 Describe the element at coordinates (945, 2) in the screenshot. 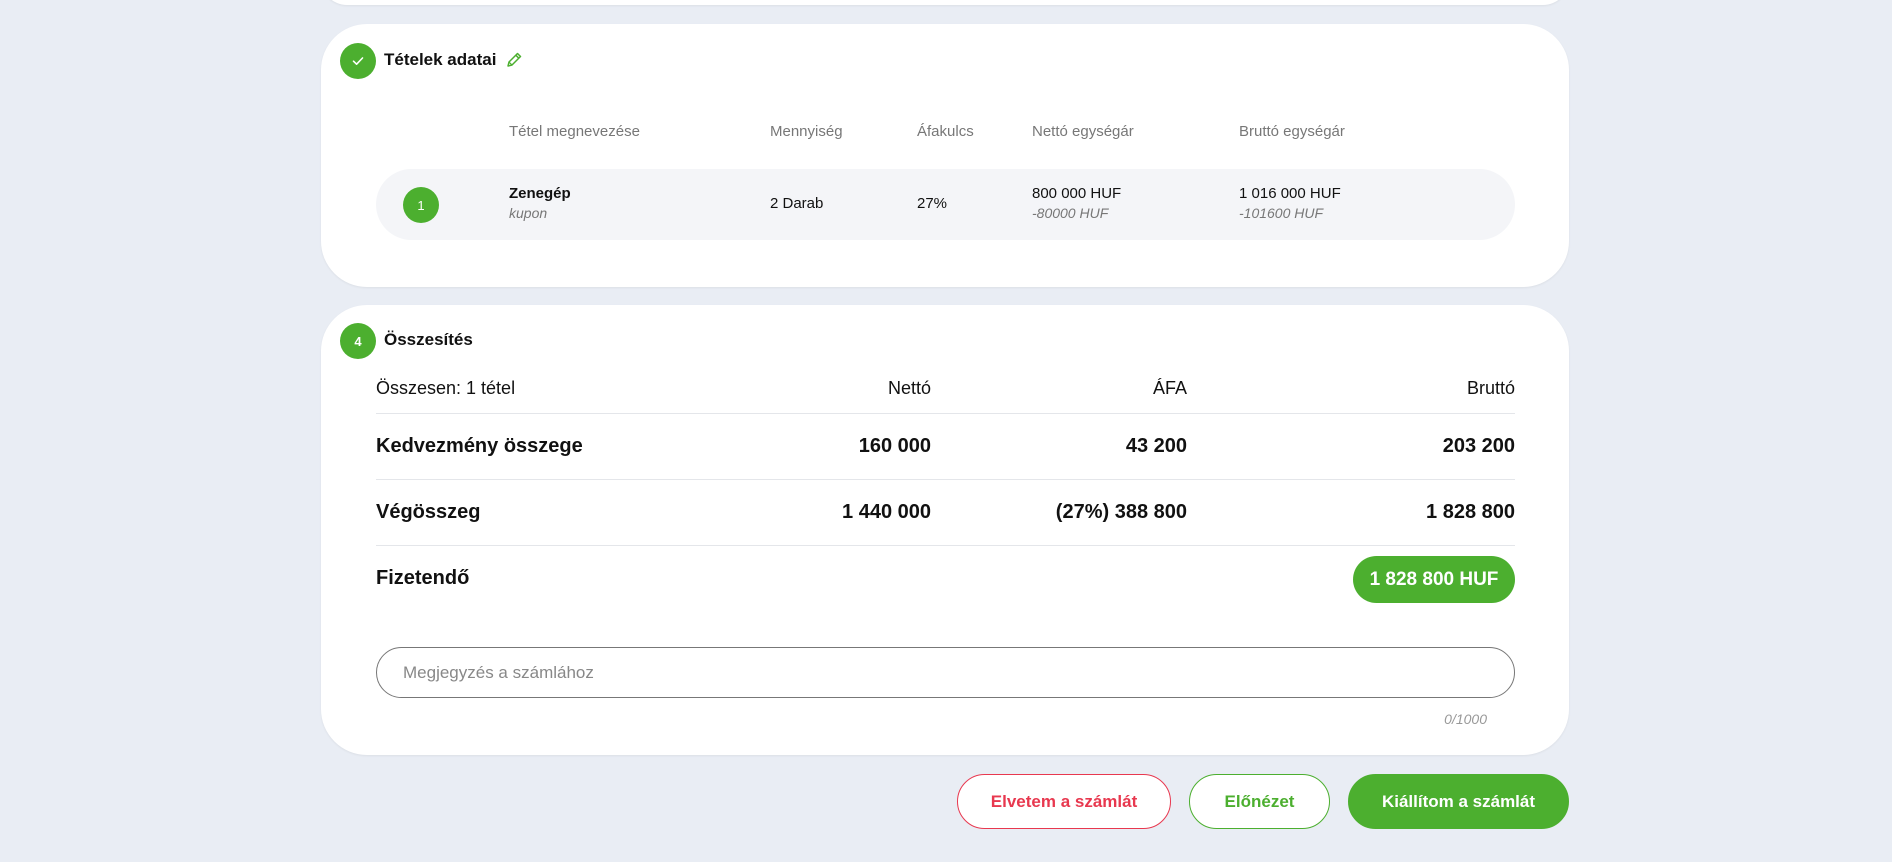

I see `previous-section-card` at that location.